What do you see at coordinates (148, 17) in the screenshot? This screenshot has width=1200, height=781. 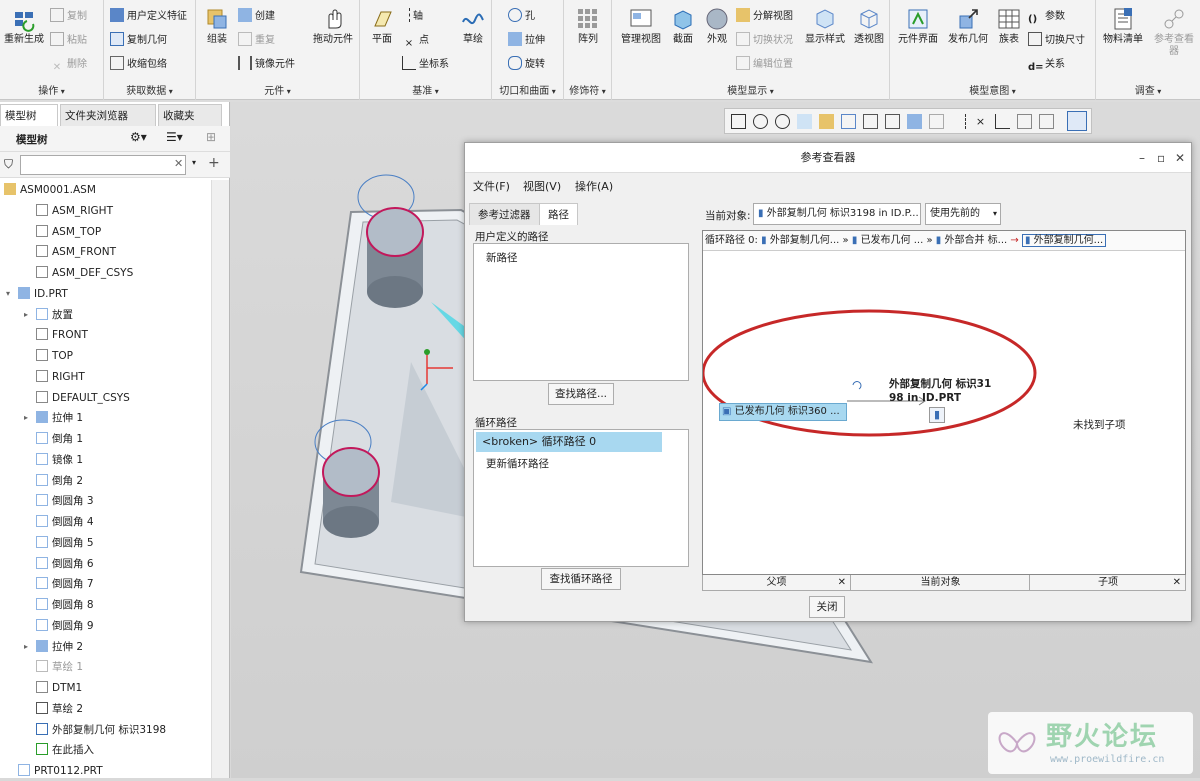 I see `udf-button: 用户定义特征` at bounding box center [148, 17].